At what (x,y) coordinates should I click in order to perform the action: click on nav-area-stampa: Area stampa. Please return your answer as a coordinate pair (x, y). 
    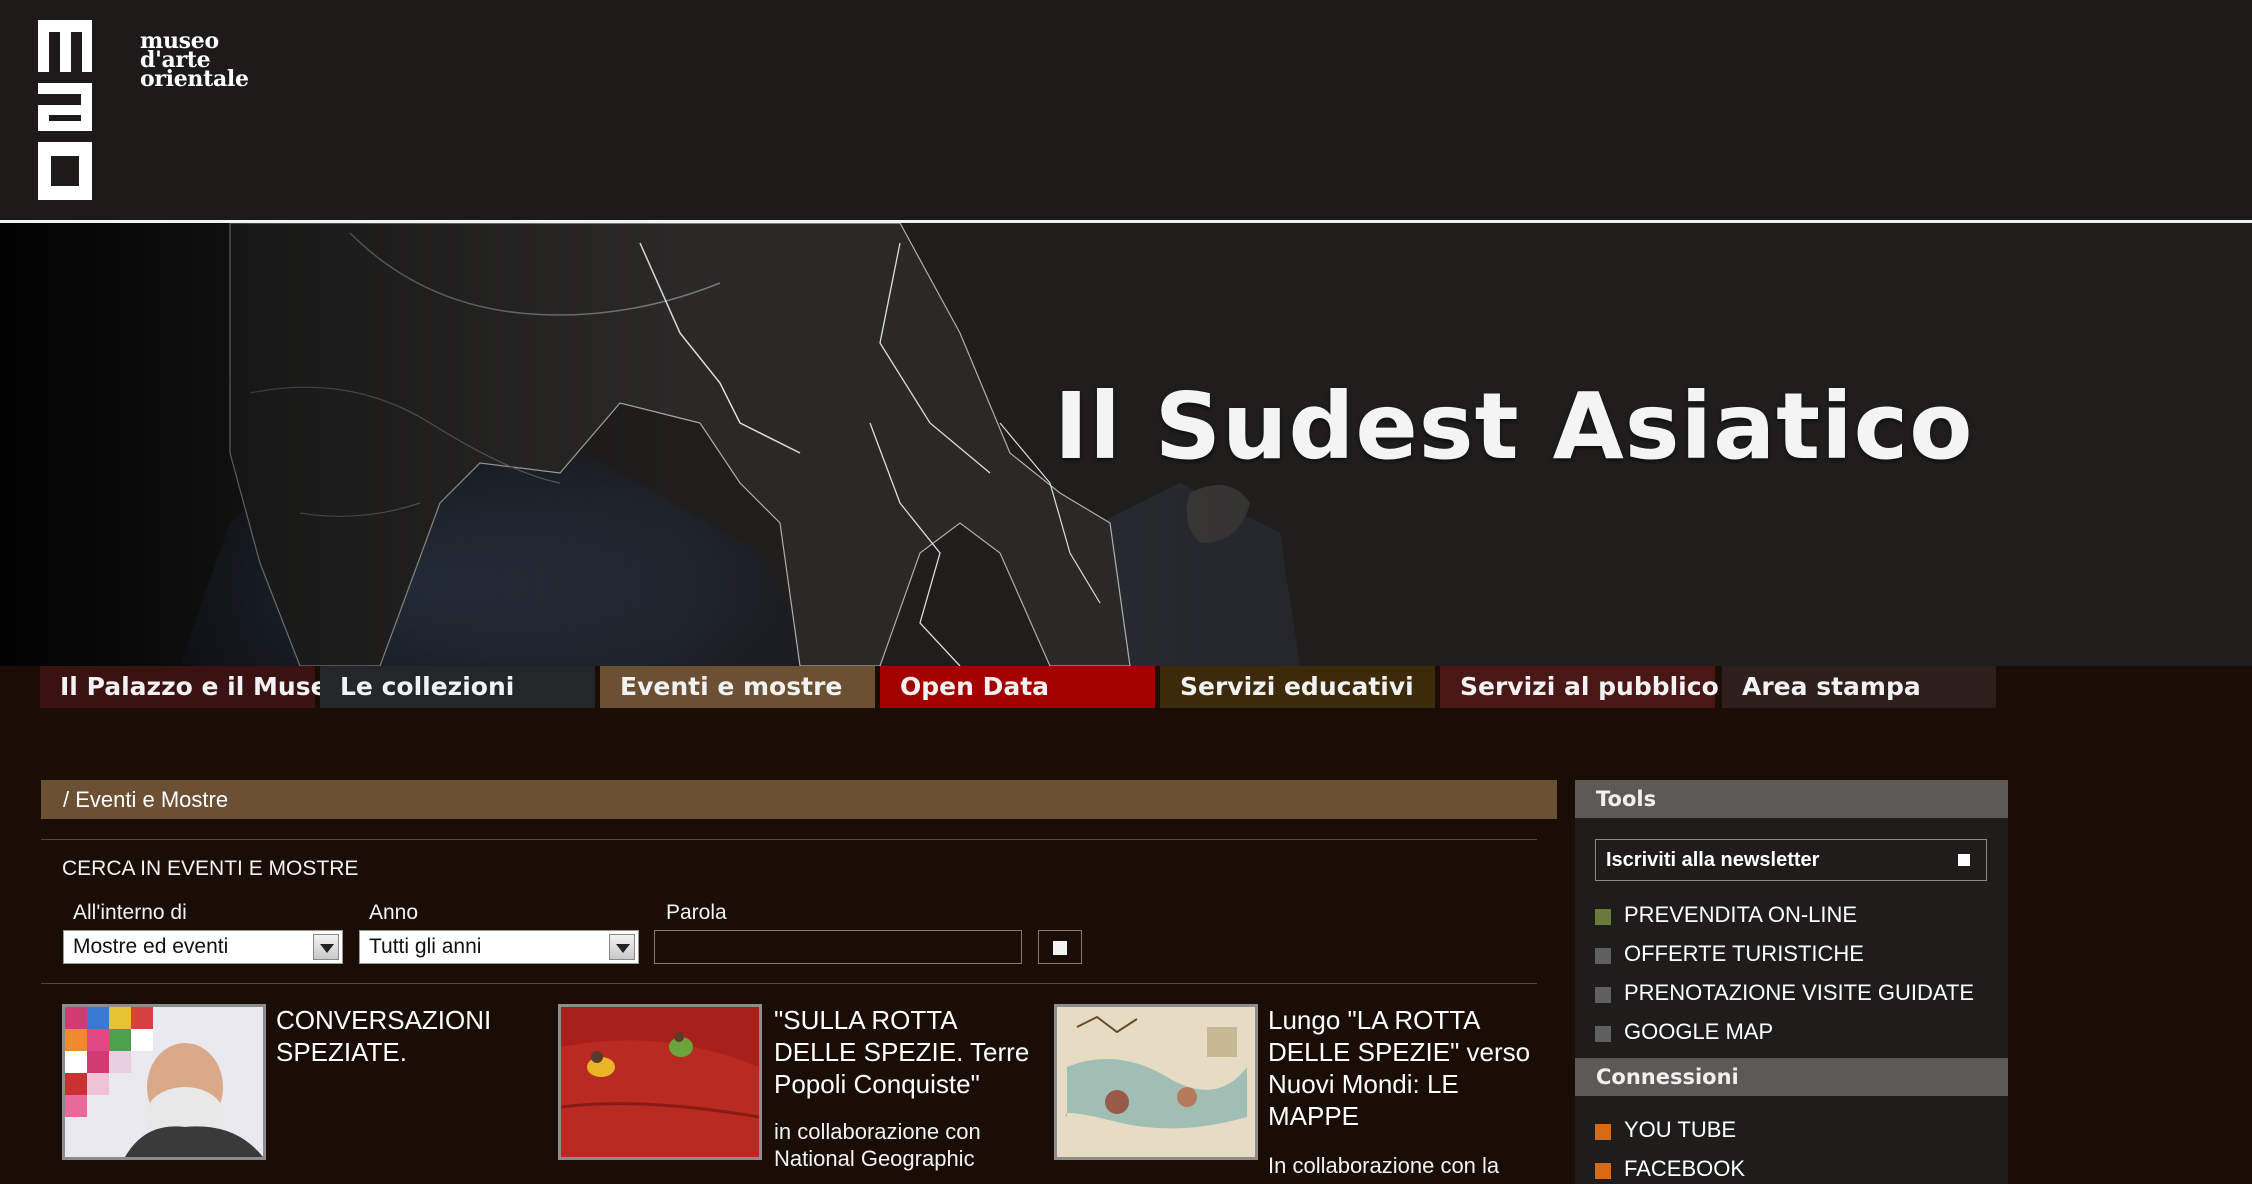
    Looking at the image, I should click on (1859, 687).